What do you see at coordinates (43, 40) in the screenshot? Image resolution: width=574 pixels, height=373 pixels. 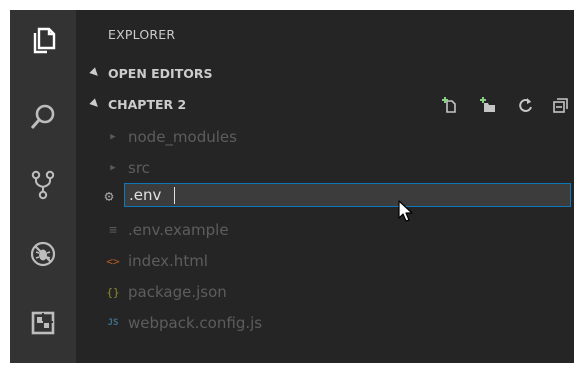 I see `explorer-files-icon` at bounding box center [43, 40].